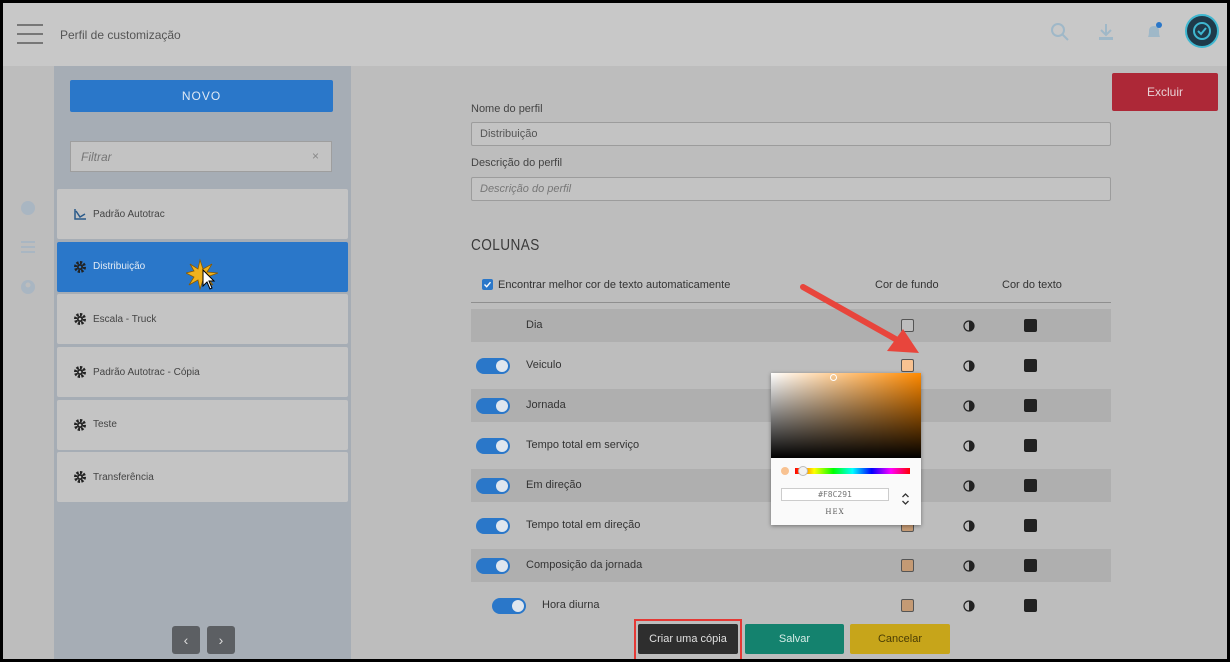 The image size is (1230, 662). I want to click on profile-item-teste: Teste, so click(202, 424).